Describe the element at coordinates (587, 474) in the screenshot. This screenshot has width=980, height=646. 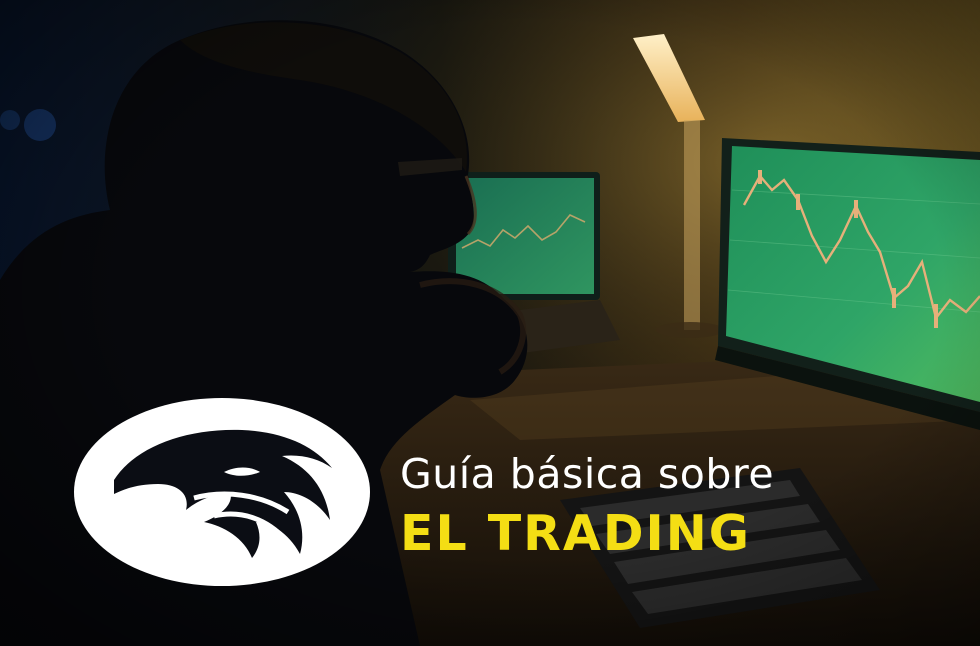
I see `headline-line-1: Guía básica sobre` at that location.